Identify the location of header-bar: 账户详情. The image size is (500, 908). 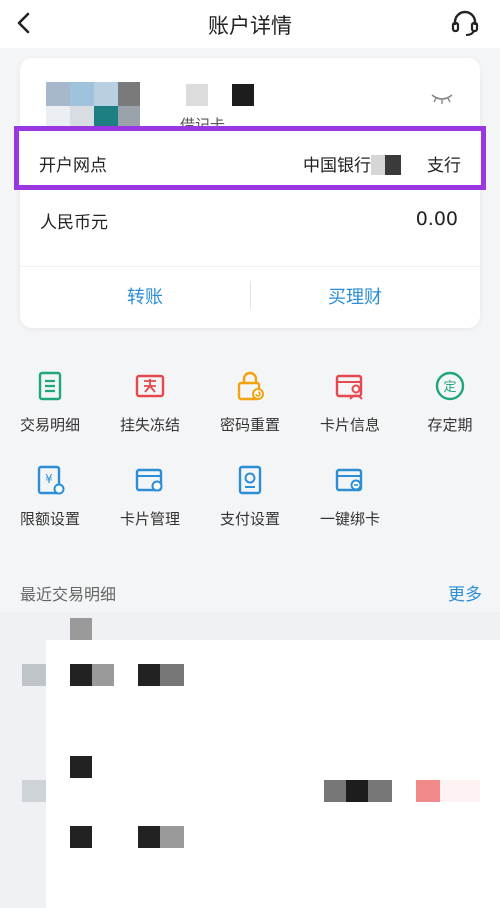
(250, 24).